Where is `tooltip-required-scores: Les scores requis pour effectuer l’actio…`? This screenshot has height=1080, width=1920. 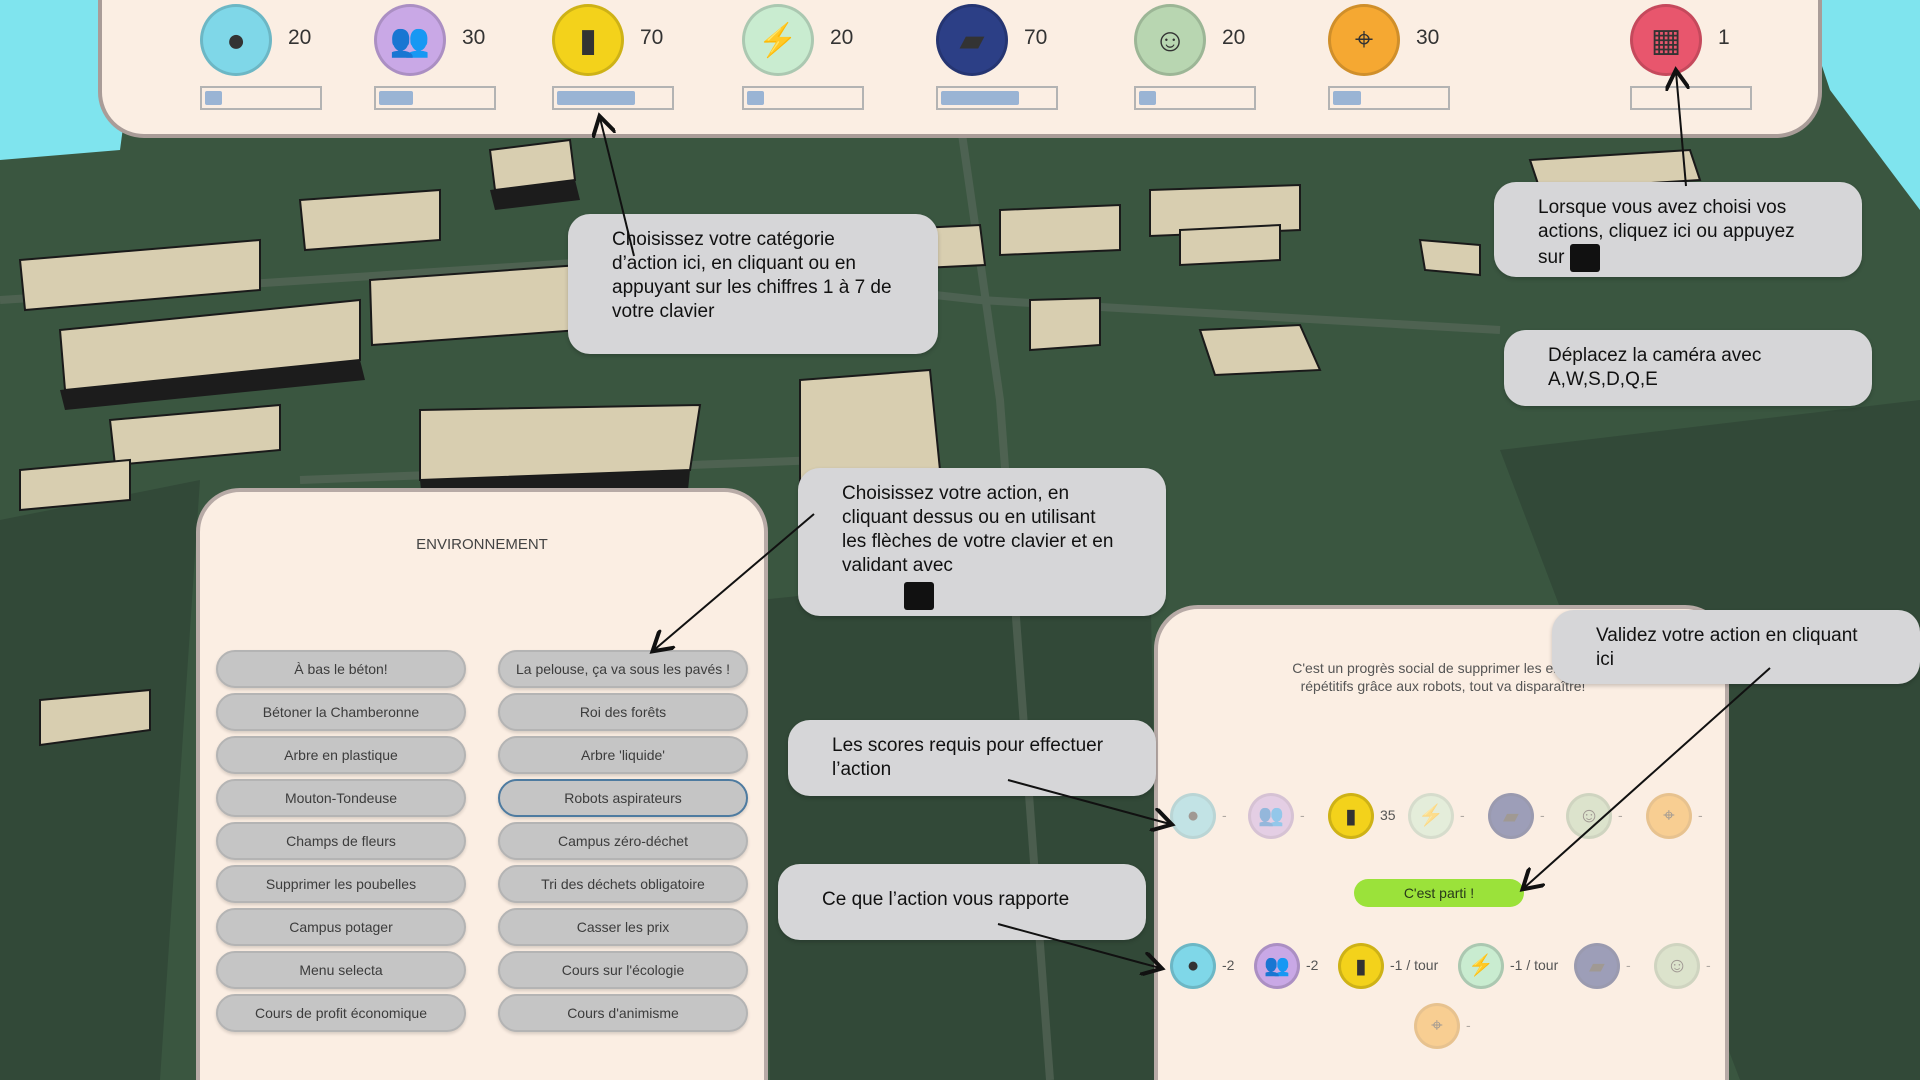
tooltip-required-scores: Les scores requis pour effectuer l’actio… is located at coordinates (972, 758).